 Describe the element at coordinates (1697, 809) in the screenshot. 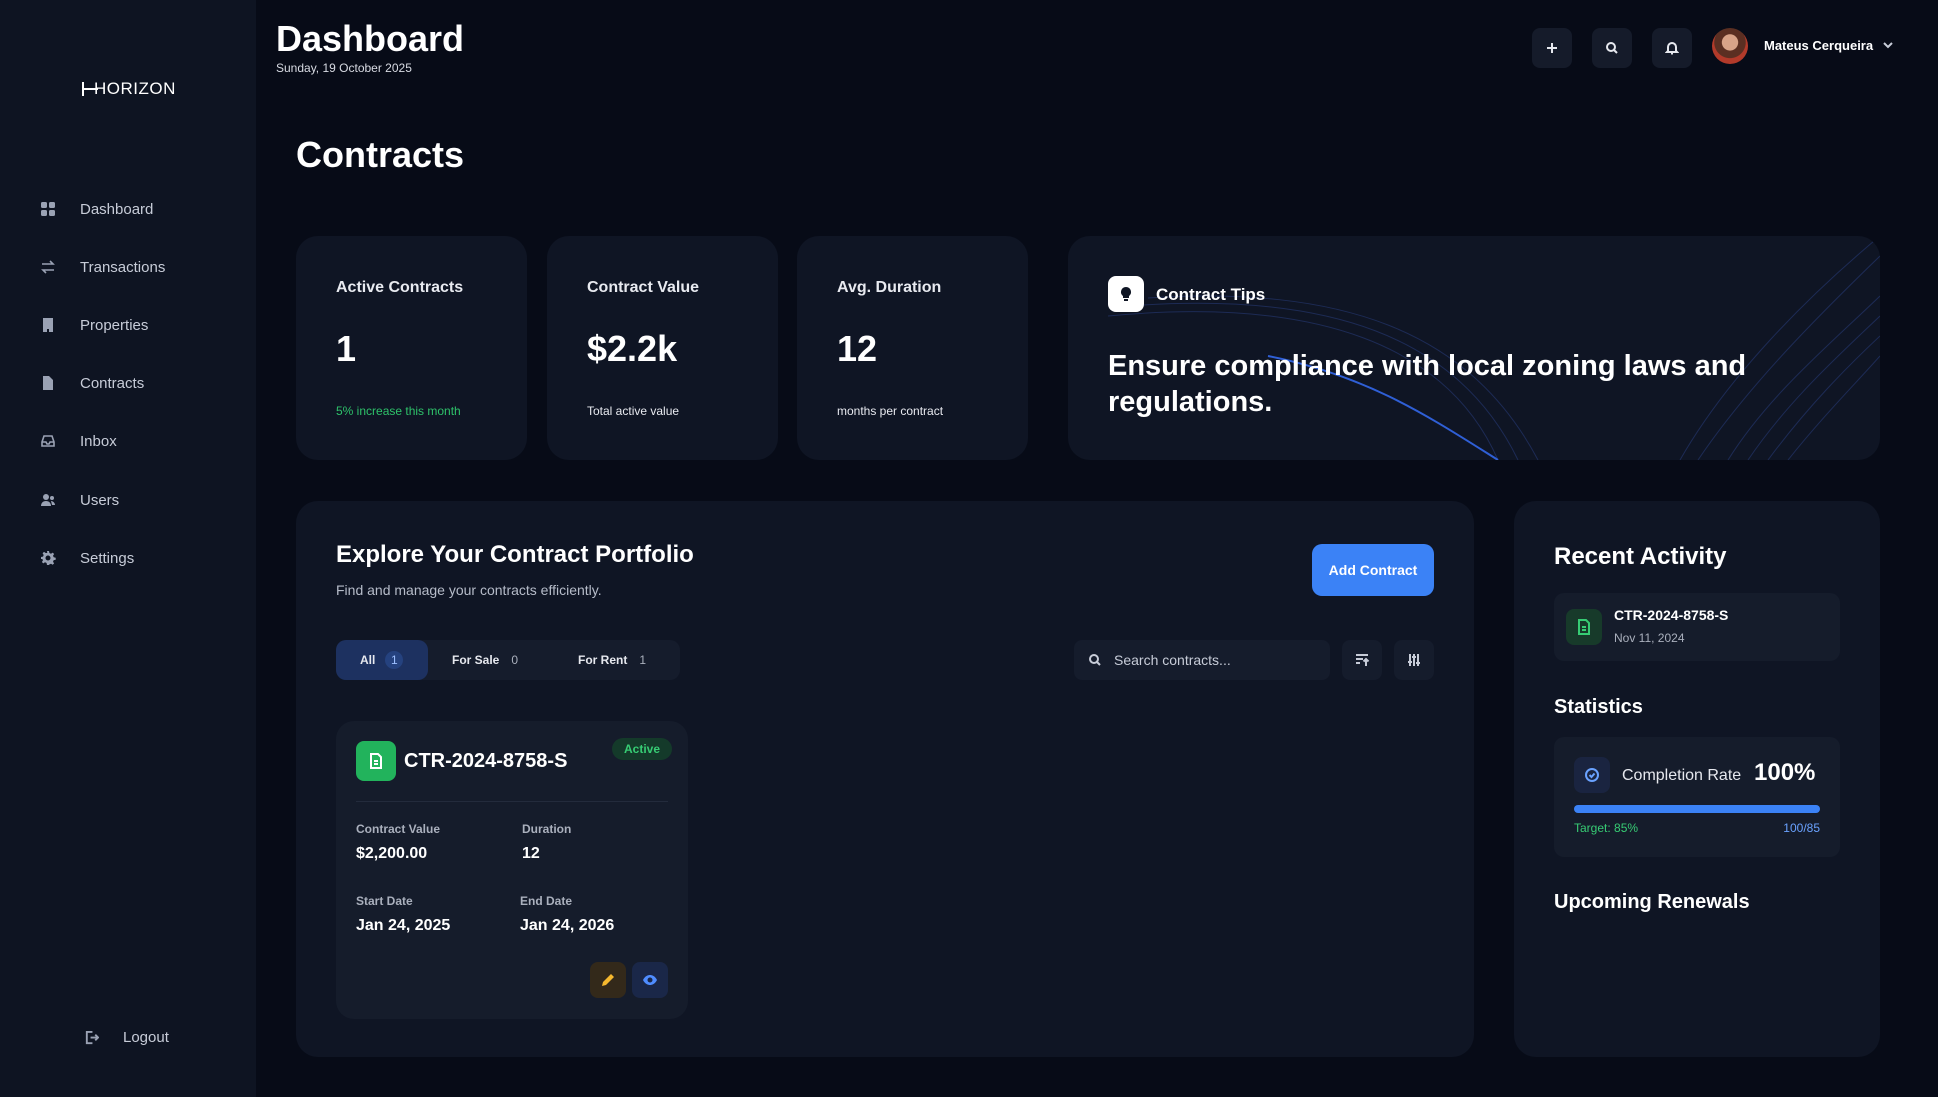

I see `progress-fill` at that location.